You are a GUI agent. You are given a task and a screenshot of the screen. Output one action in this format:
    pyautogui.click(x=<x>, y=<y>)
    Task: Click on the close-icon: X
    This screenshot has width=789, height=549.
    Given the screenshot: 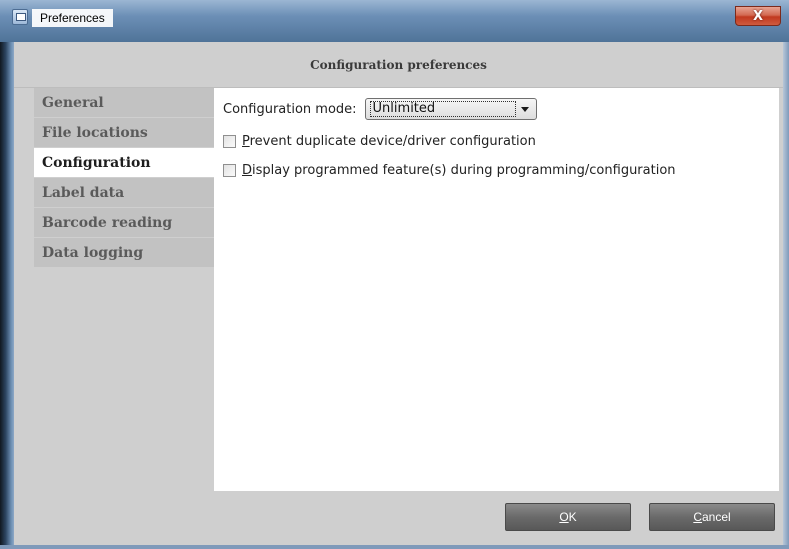 What is the action you would take?
    pyautogui.click(x=758, y=16)
    